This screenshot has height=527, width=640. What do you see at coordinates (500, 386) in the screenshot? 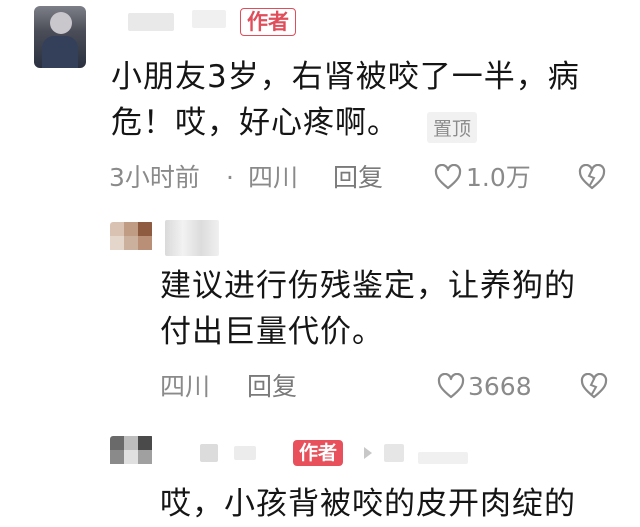
I see `like-count: 3668` at bounding box center [500, 386].